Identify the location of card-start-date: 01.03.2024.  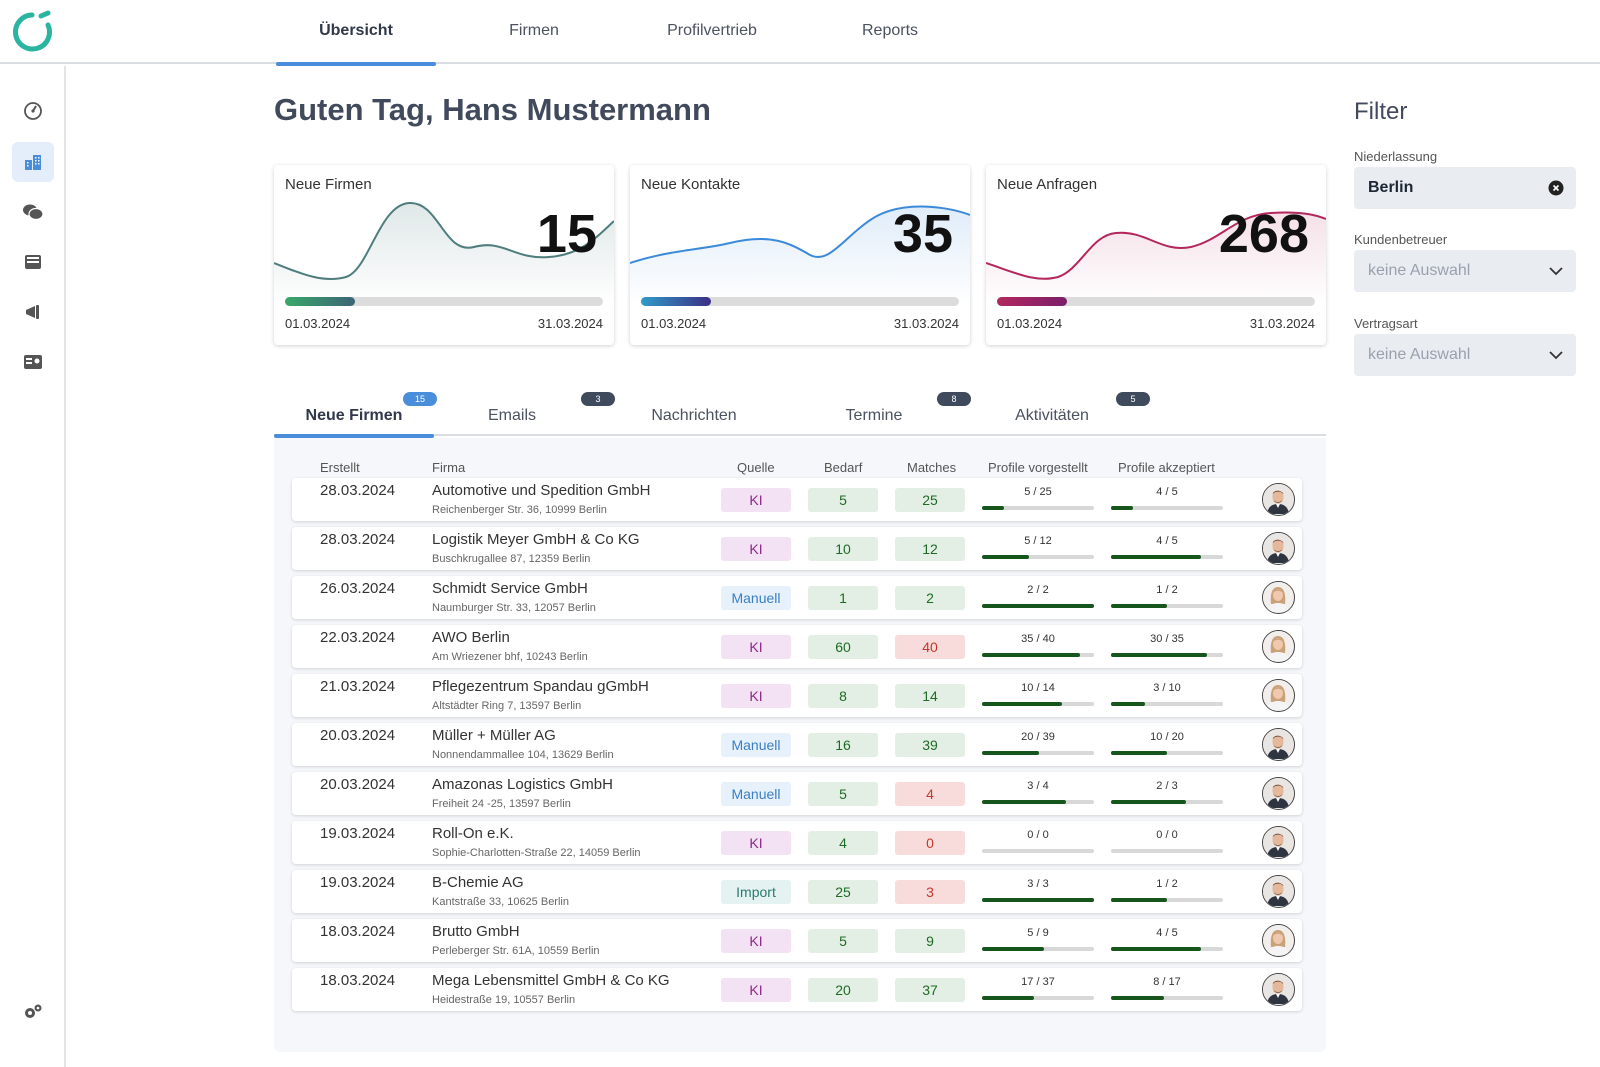
(318, 323).